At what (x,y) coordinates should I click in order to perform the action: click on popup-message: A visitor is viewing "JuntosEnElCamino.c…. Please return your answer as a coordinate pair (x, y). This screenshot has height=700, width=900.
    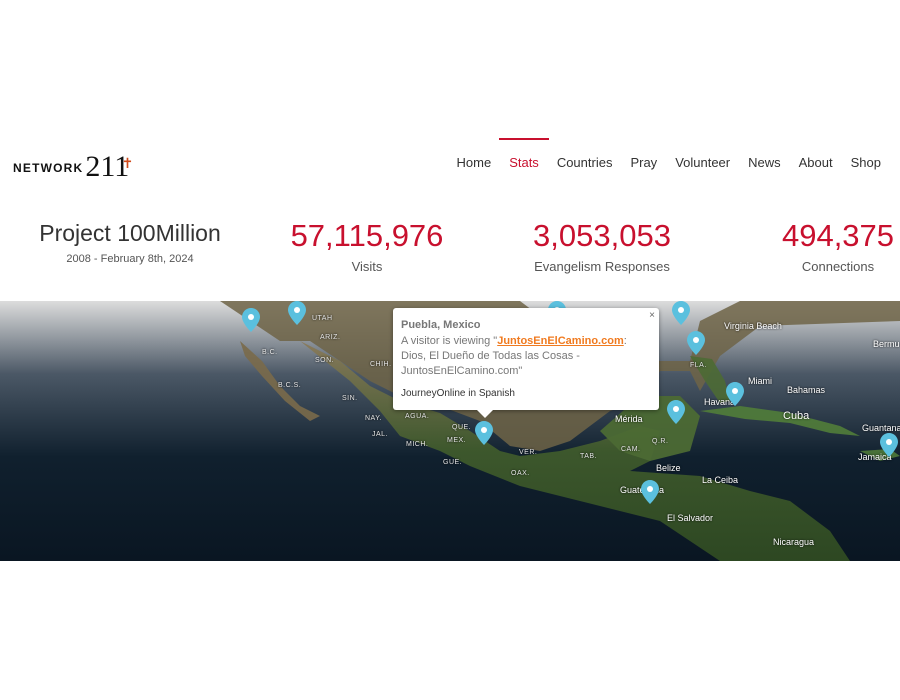
    Looking at the image, I should click on (514, 356).